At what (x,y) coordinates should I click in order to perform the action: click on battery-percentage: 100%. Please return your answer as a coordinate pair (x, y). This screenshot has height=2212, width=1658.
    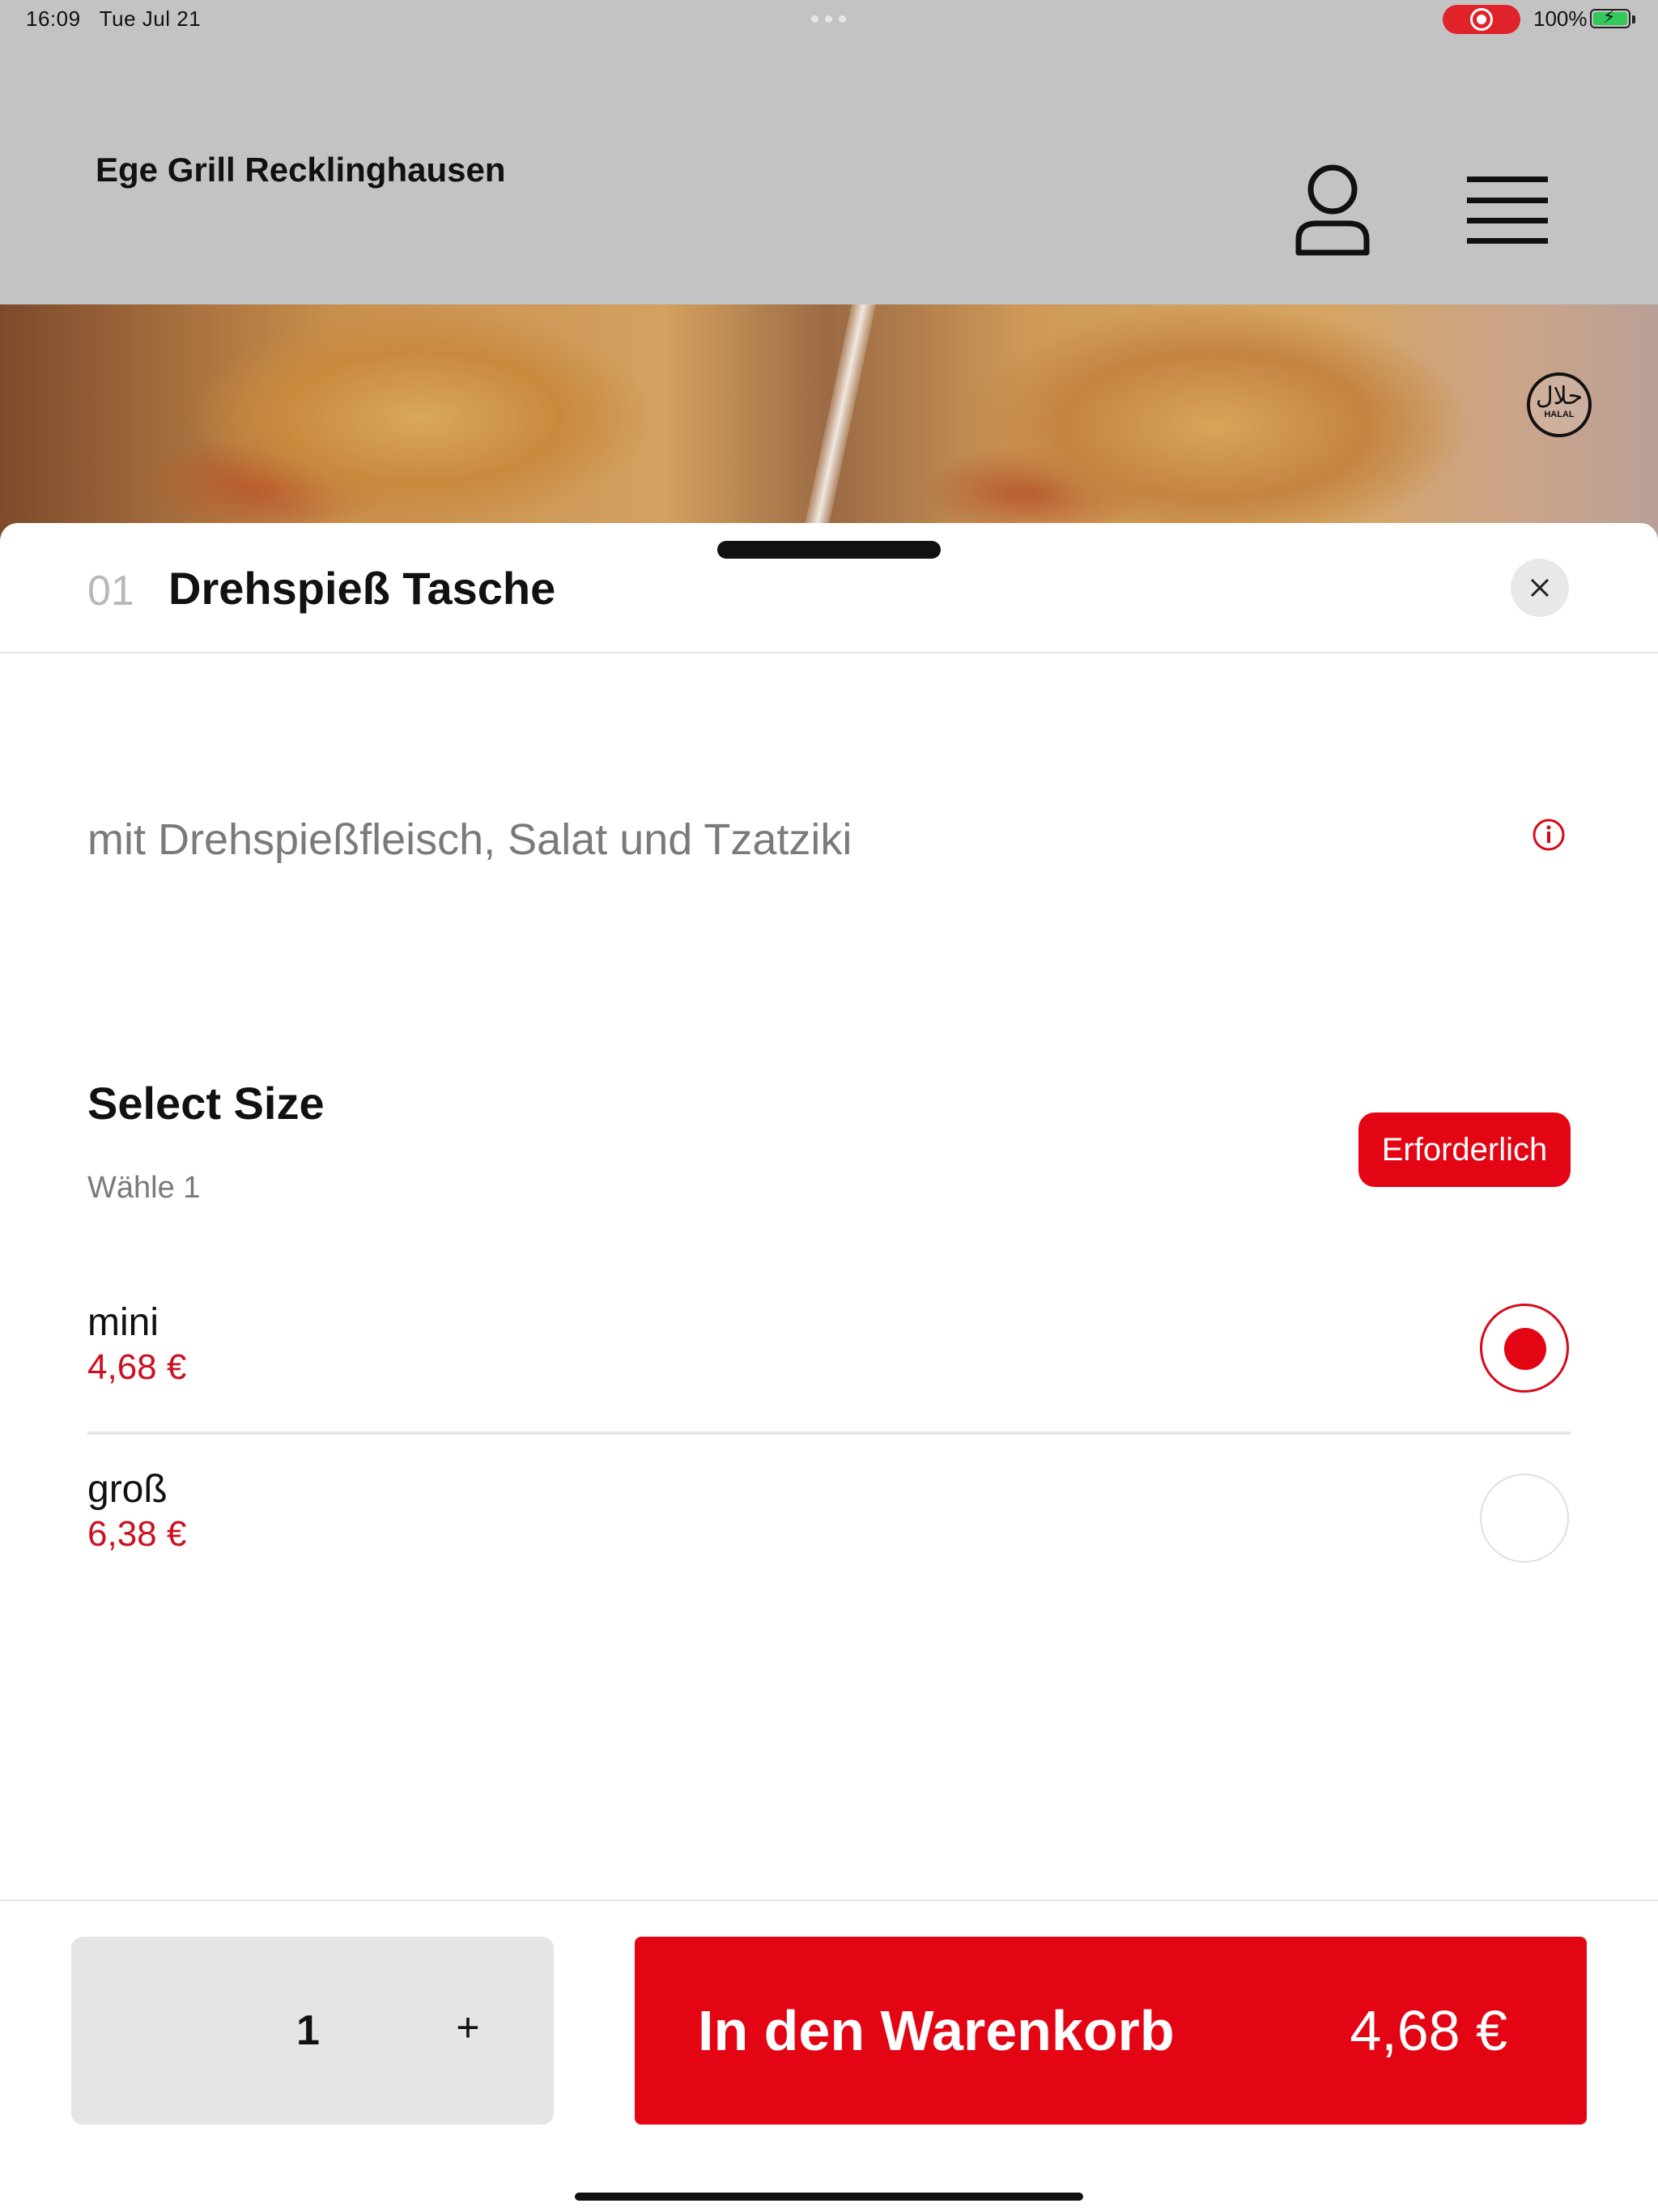
    Looking at the image, I should click on (1560, 19).